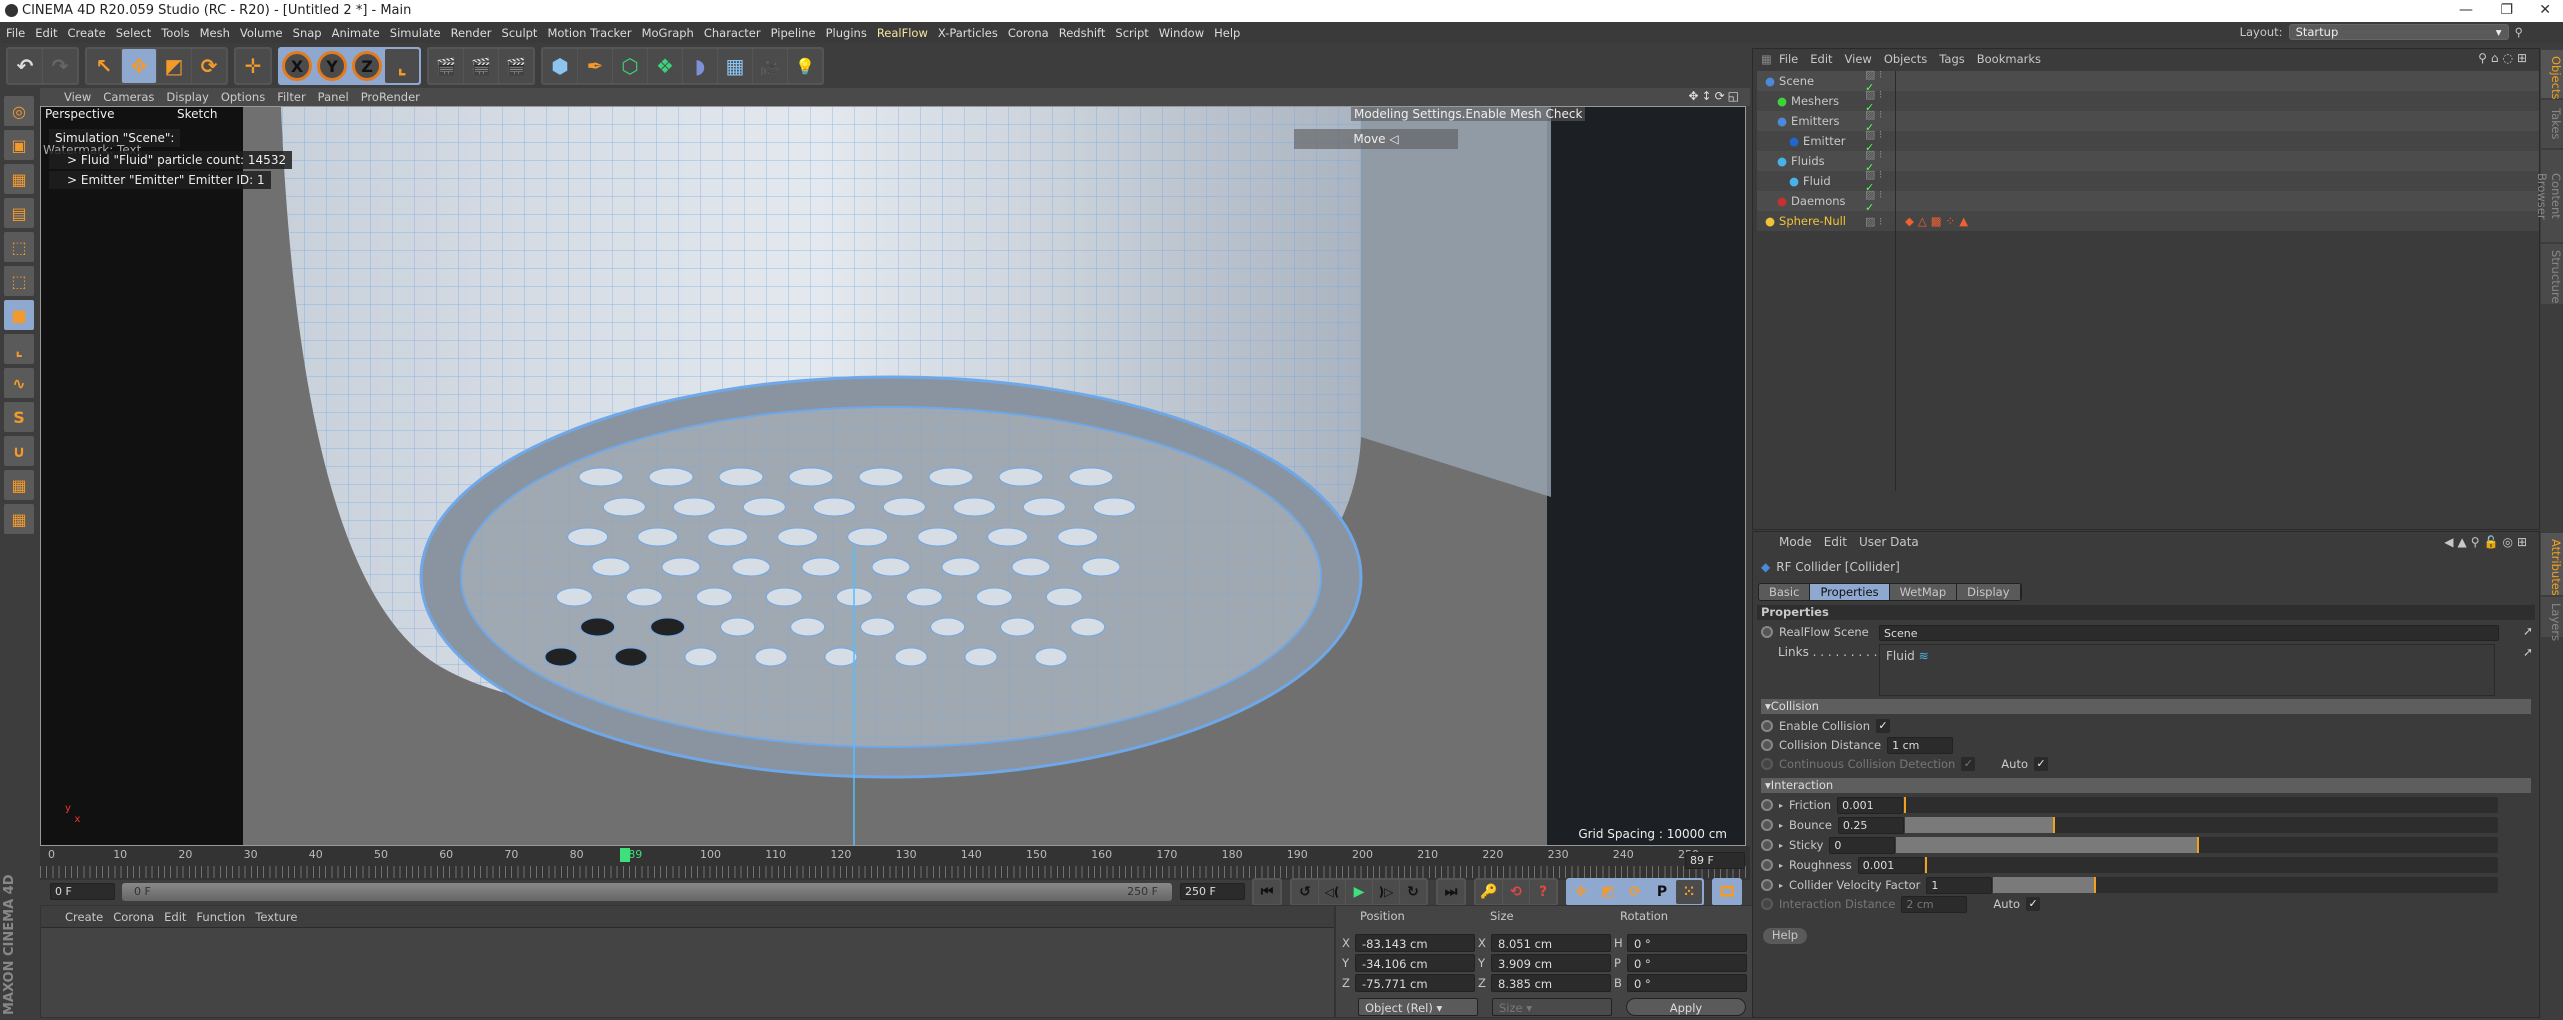 Image resolution: width=2563 pixels, height=1020 pixels. Describe the element at coordinates (243, 97) in the screenshot. I see `viewport-menu-options: Options` at that location.